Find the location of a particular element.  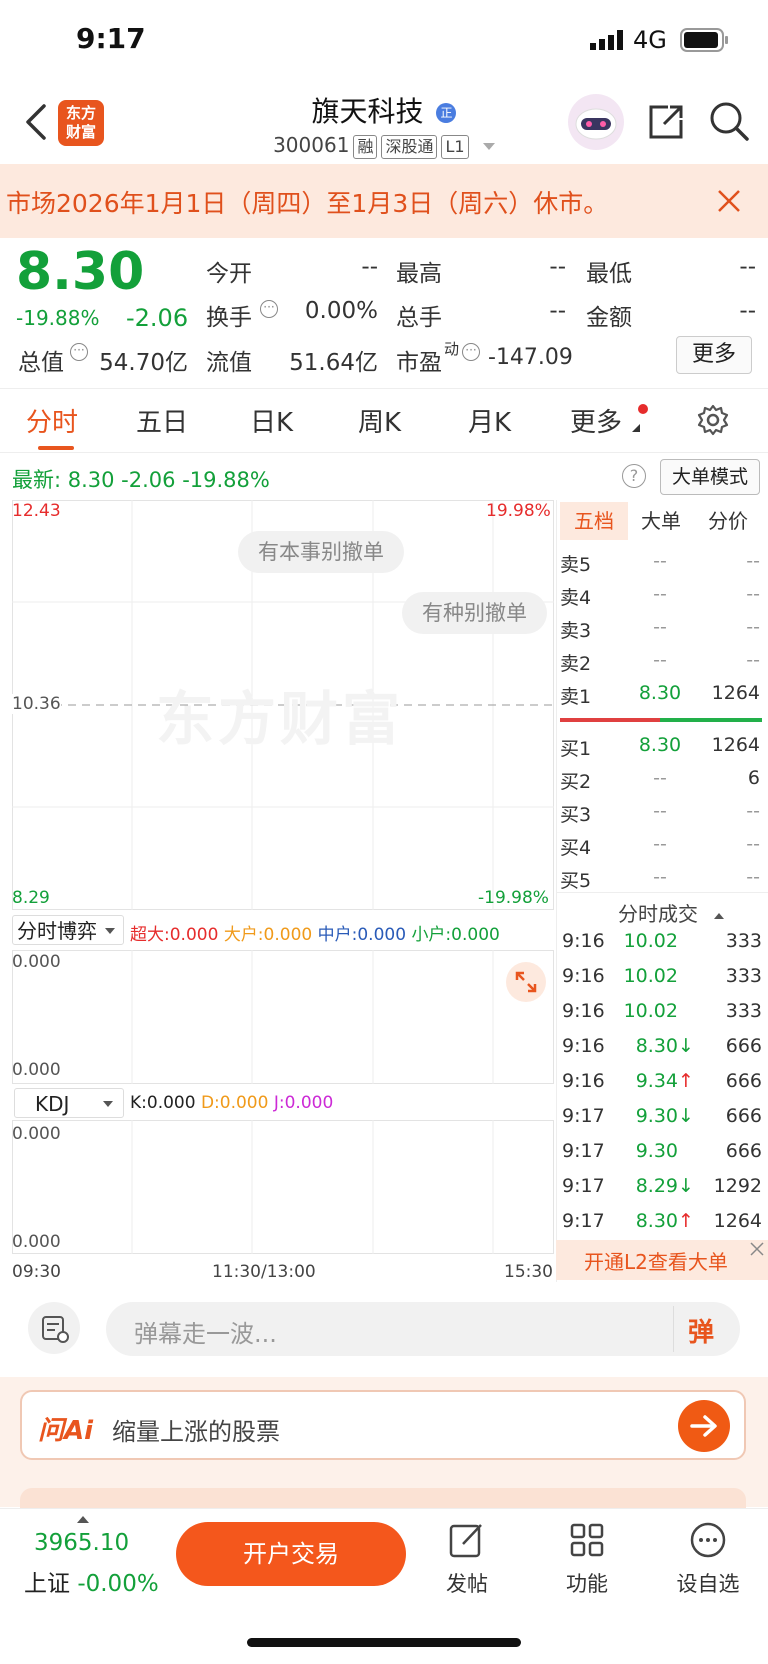

low-value: -- is located at coordinates (747, 267).